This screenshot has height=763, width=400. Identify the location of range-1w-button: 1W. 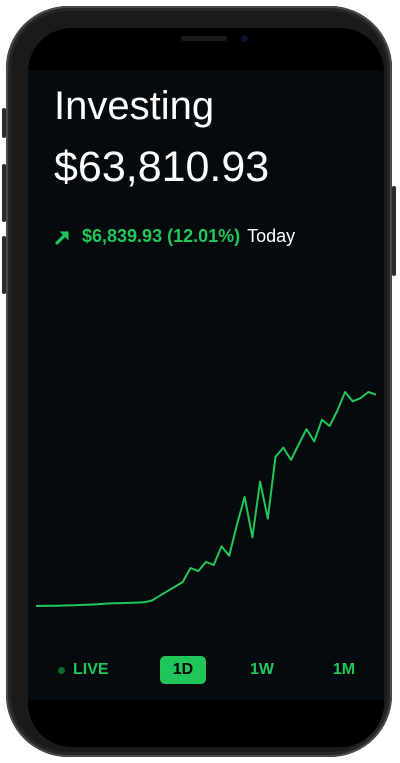
(262, 670).